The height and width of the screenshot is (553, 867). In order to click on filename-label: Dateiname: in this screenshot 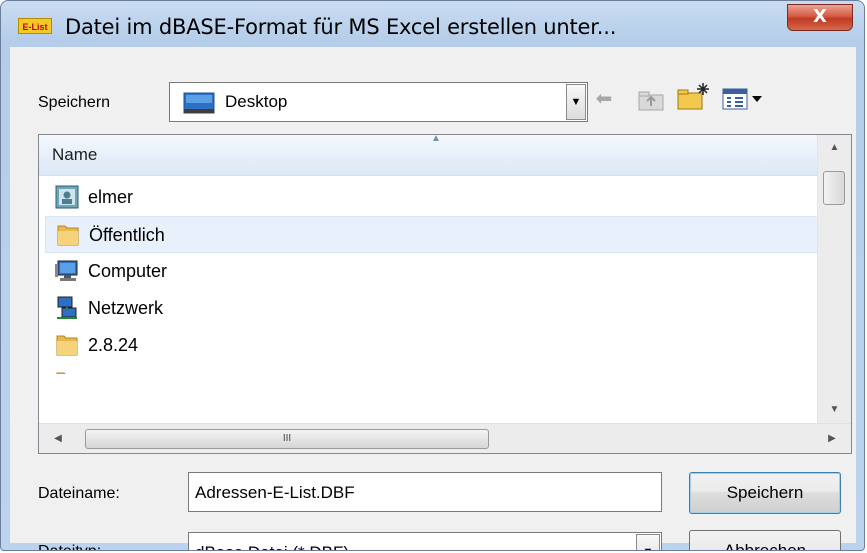, I will do `click(79, 493)`.